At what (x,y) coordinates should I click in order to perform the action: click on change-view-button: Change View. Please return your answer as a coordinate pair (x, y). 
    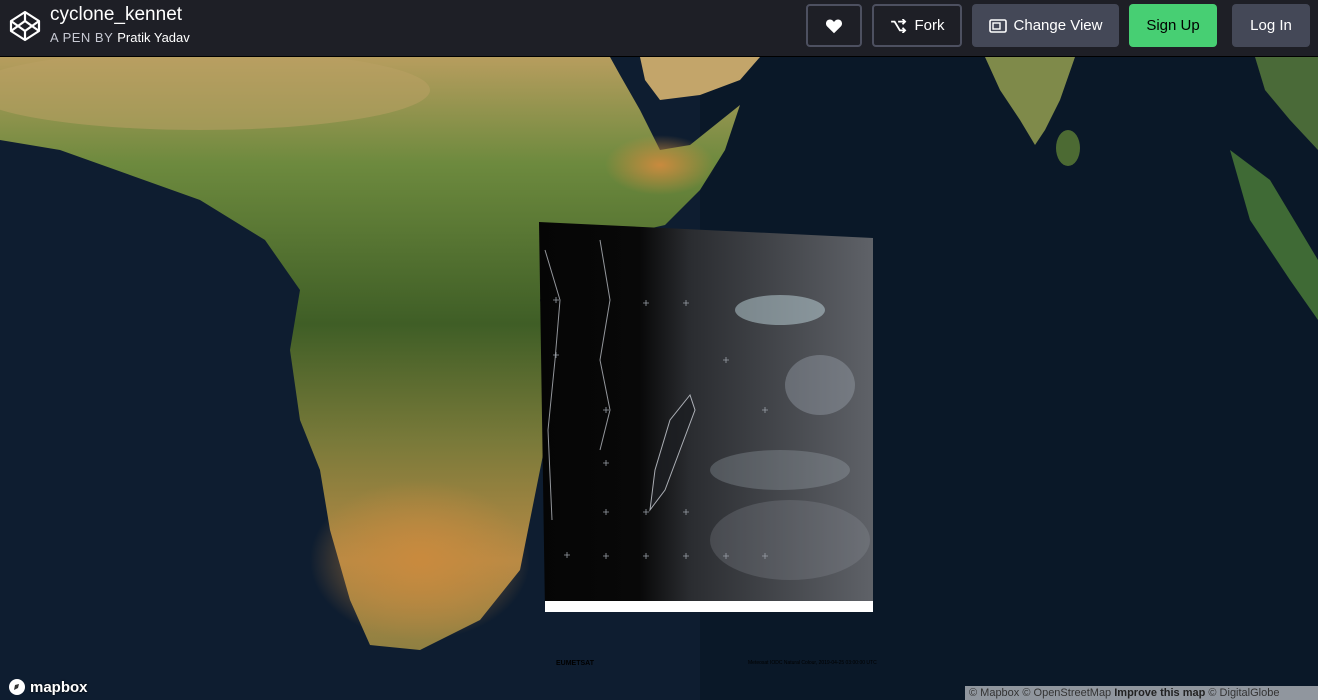
    Looking at the image, I should click on (1045, 25).